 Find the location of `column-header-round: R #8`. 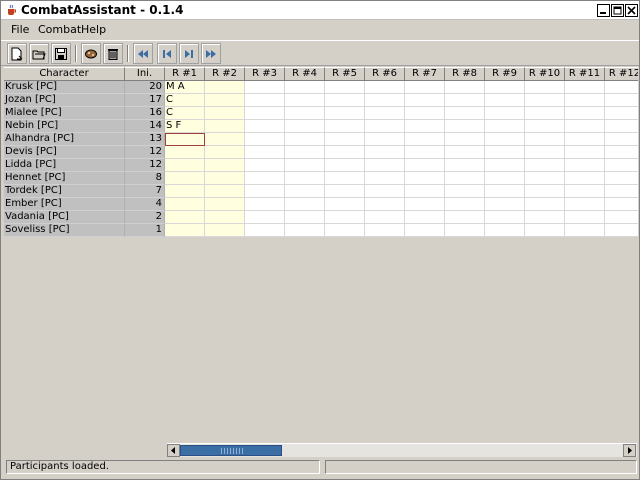

column-header-round: R #8 is located at coordinates (465, 74).